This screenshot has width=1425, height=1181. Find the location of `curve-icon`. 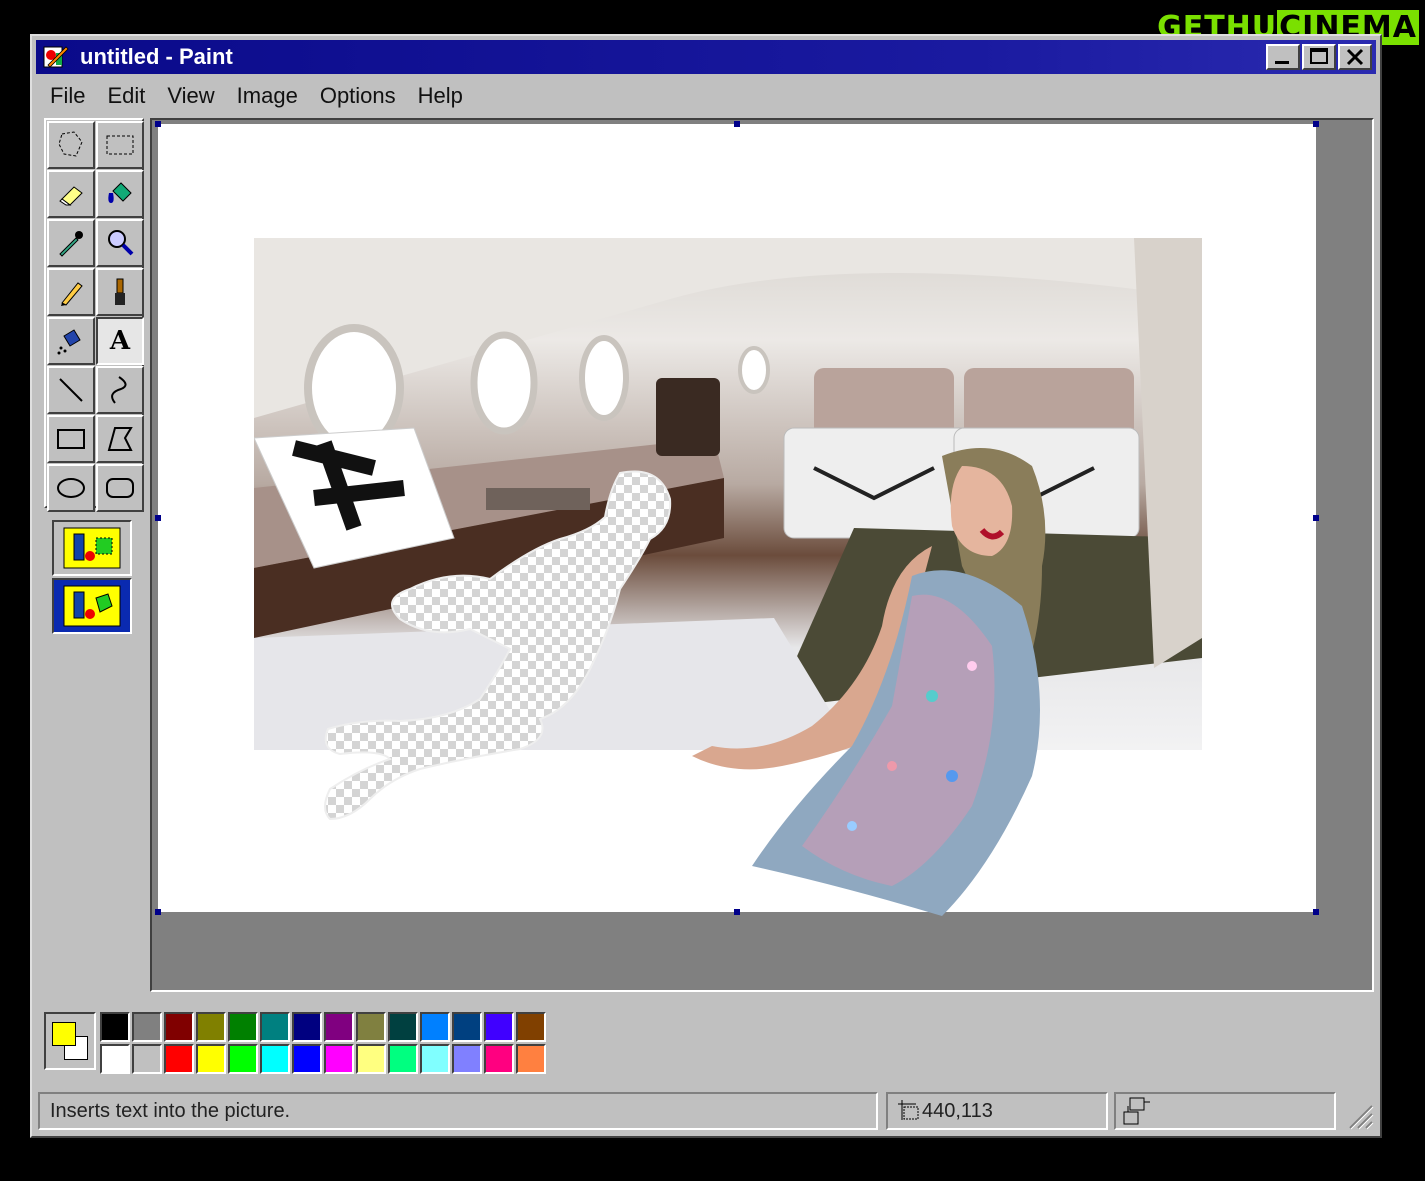

curve-icon is located at coordinates (119, 390).